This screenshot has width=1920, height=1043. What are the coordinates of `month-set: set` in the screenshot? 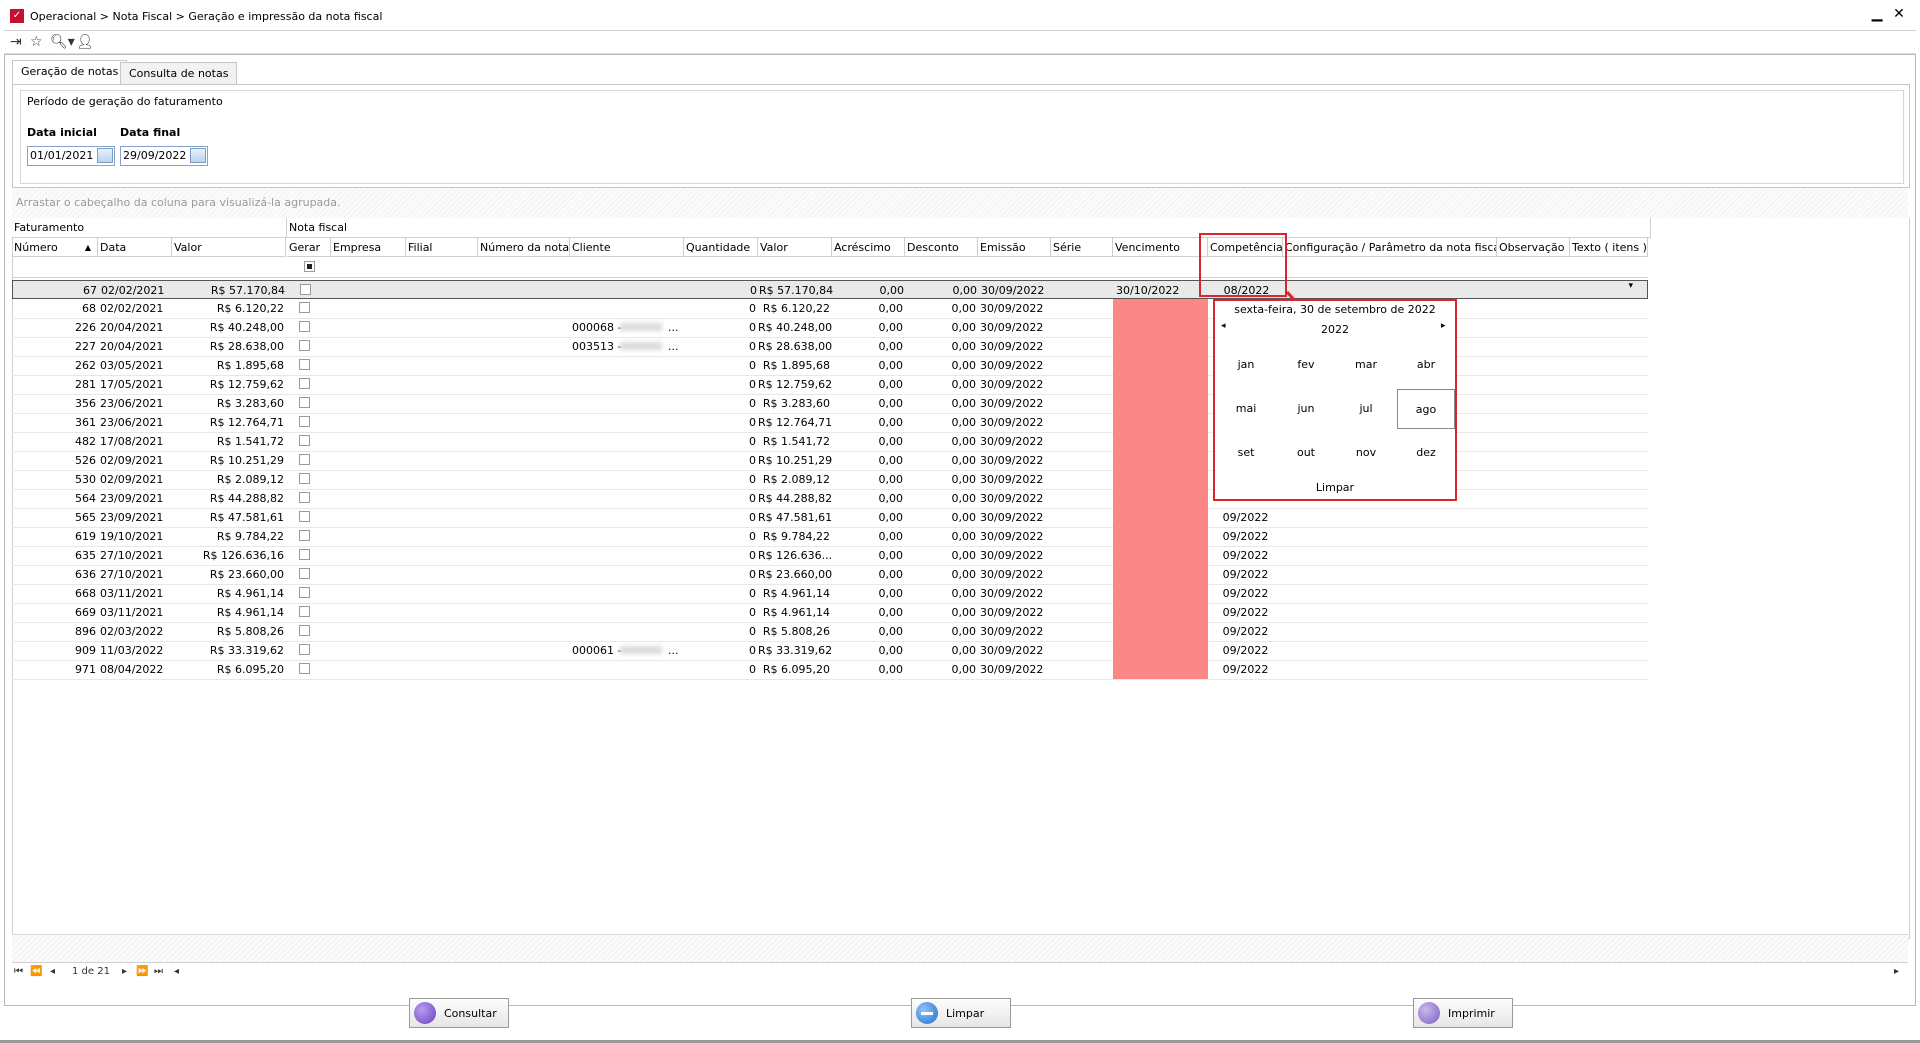 It's located at (1246, 453).